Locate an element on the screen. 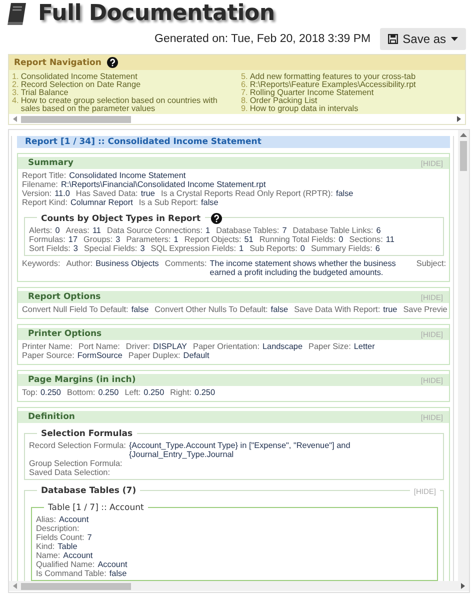 The image size is (474, 595). report-link: How to group data in intervals is located at coordinates (304, 109).